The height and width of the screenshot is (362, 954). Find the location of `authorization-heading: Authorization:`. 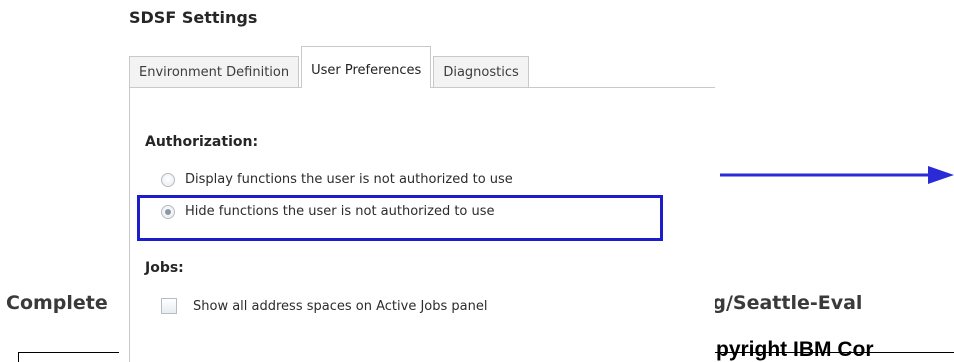

authorization-heading: Authorization: is located at coordinates (202, 142).